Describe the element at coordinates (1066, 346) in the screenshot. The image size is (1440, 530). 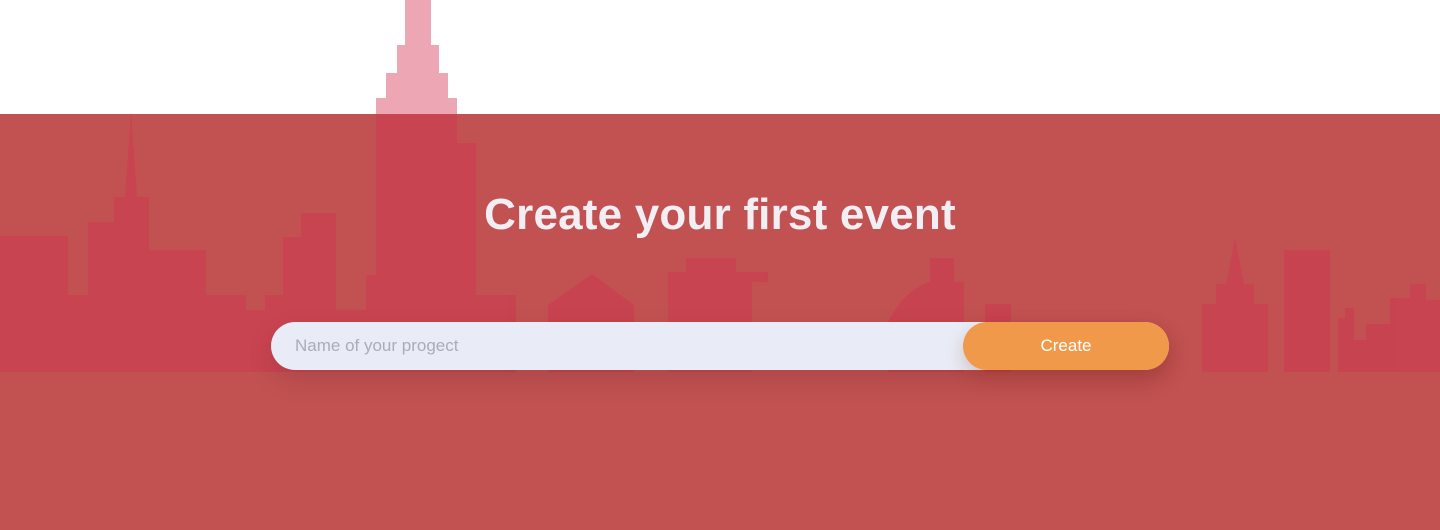
I see `create-button: Create` at that location.